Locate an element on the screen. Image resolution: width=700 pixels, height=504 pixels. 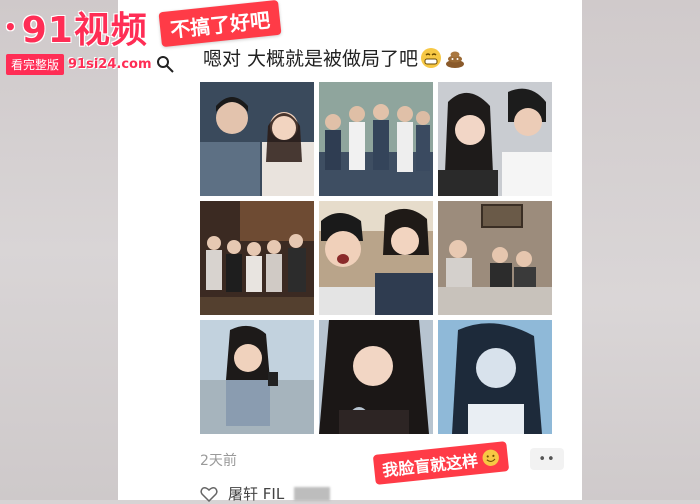
more-button: •• is located at coordinates (547, 459).